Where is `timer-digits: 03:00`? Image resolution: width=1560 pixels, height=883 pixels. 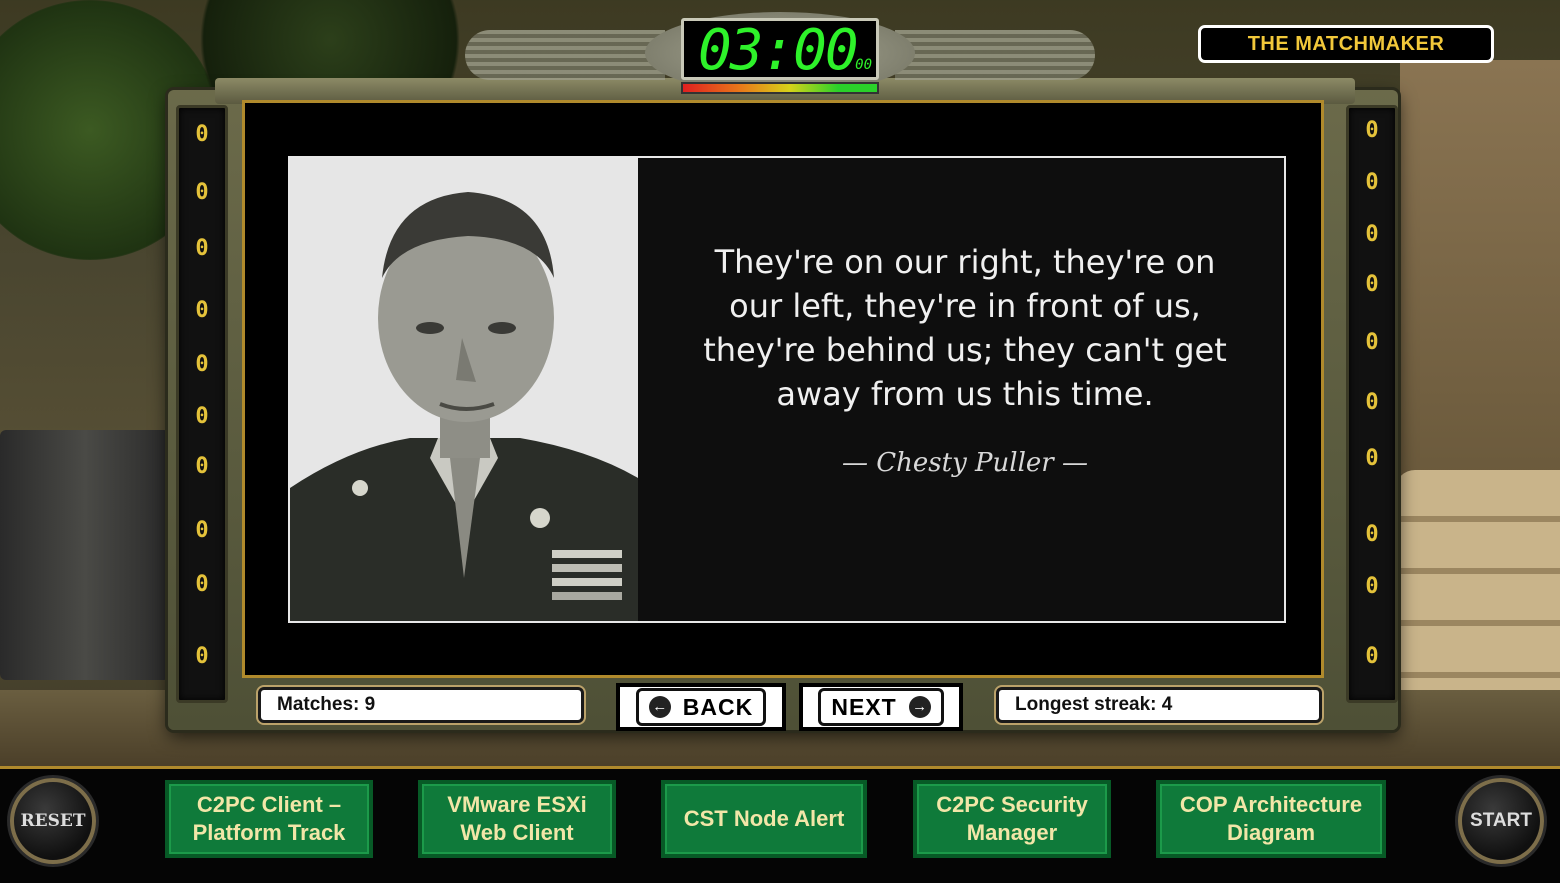
timer-digits: 03:00 is located at coordinates (778, 49).